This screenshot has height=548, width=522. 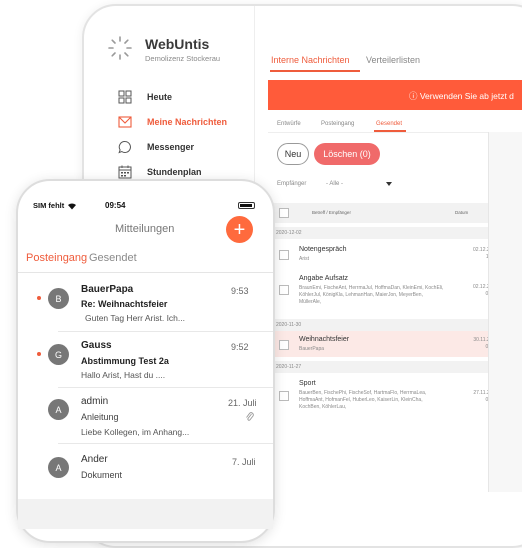 What do you see at coordinates (102, 475) in the screenshot?
I see `message-subject: Dokument` at bounding box center [102, 475].